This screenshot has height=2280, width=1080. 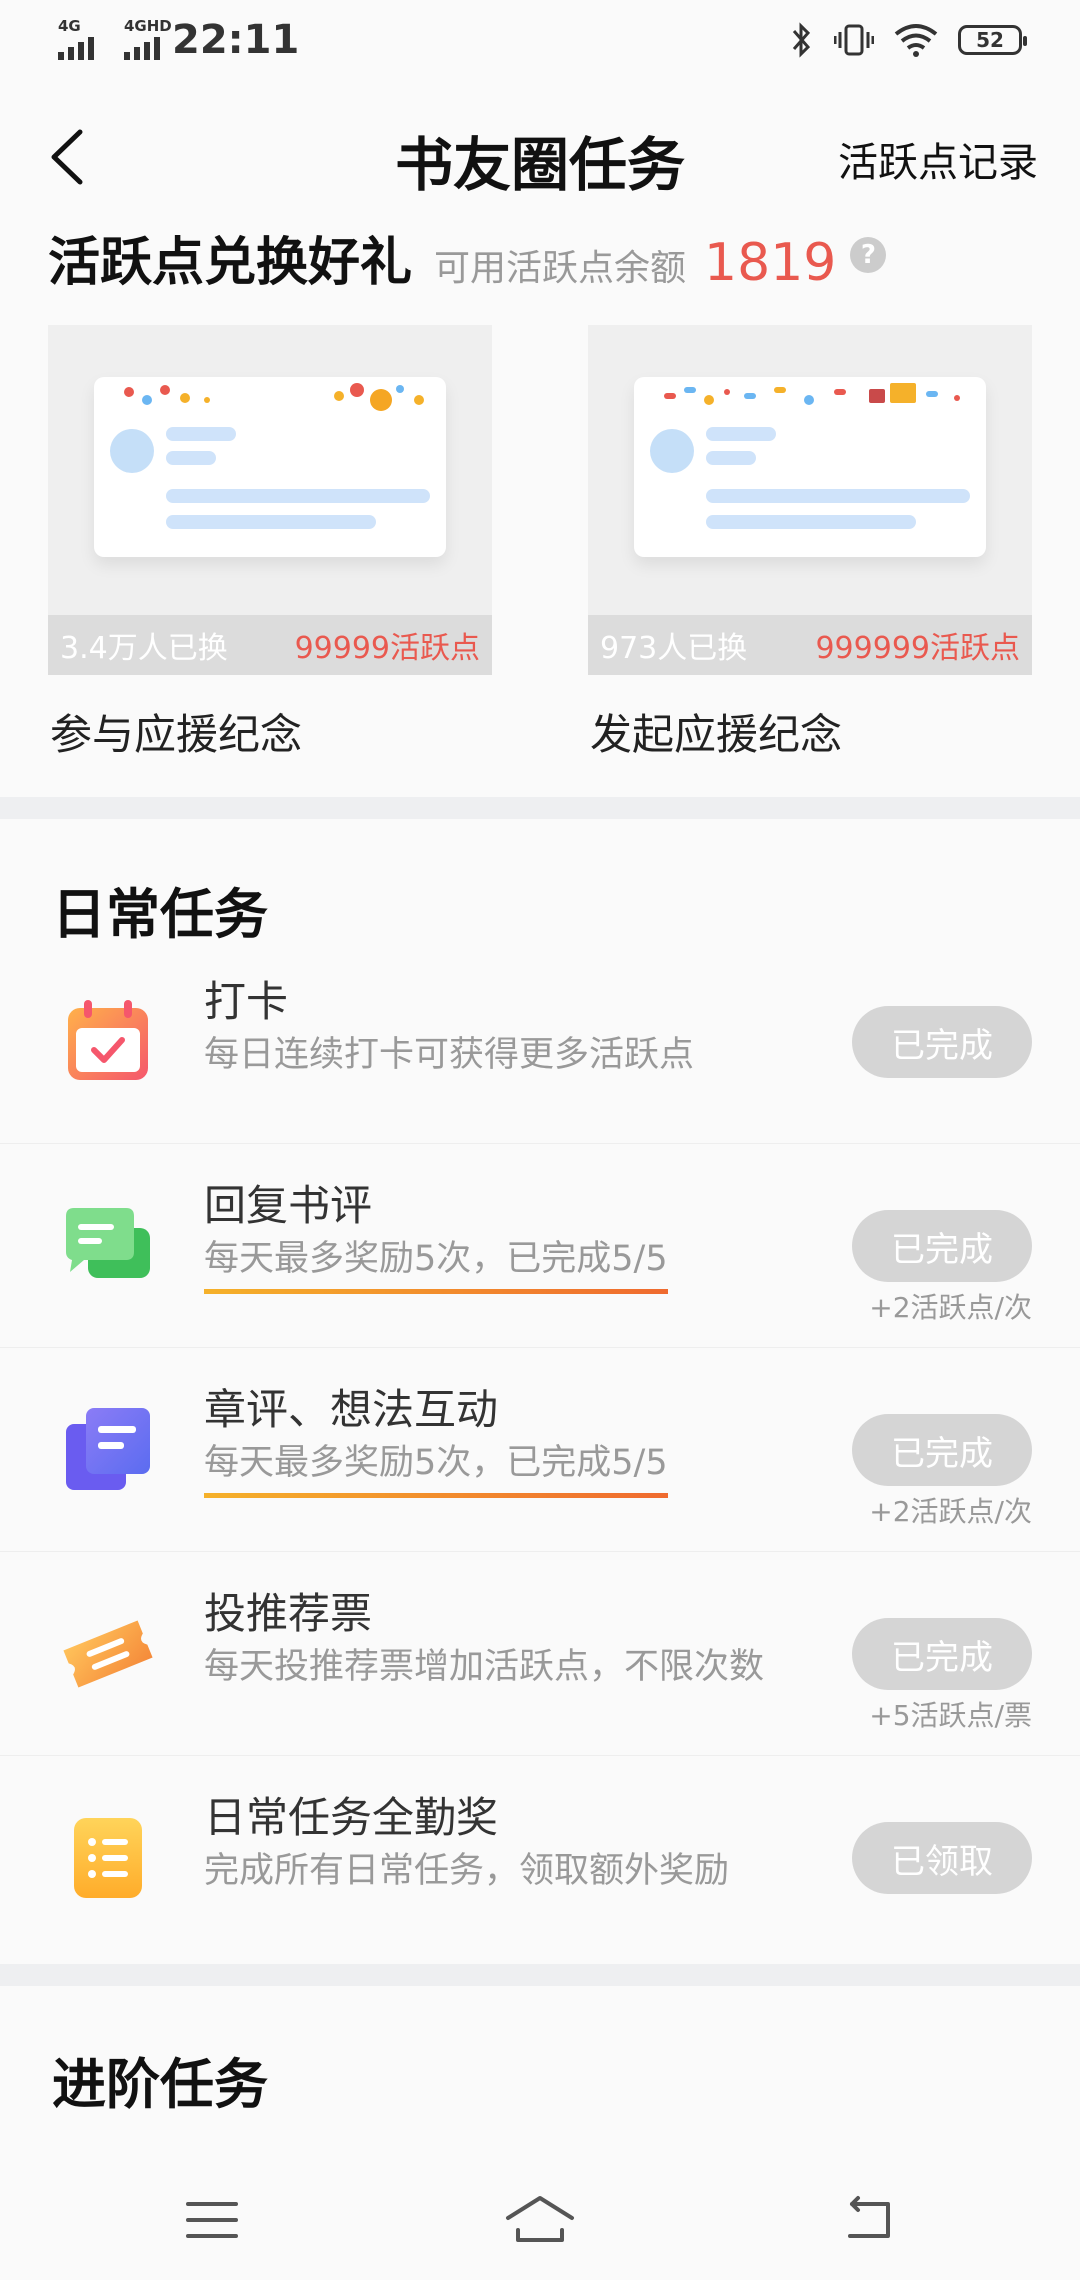 What do you see at coordinates (108, 1448) in the screenshot?
I see `document-stack-icon` at bounding box center [108, 1448].